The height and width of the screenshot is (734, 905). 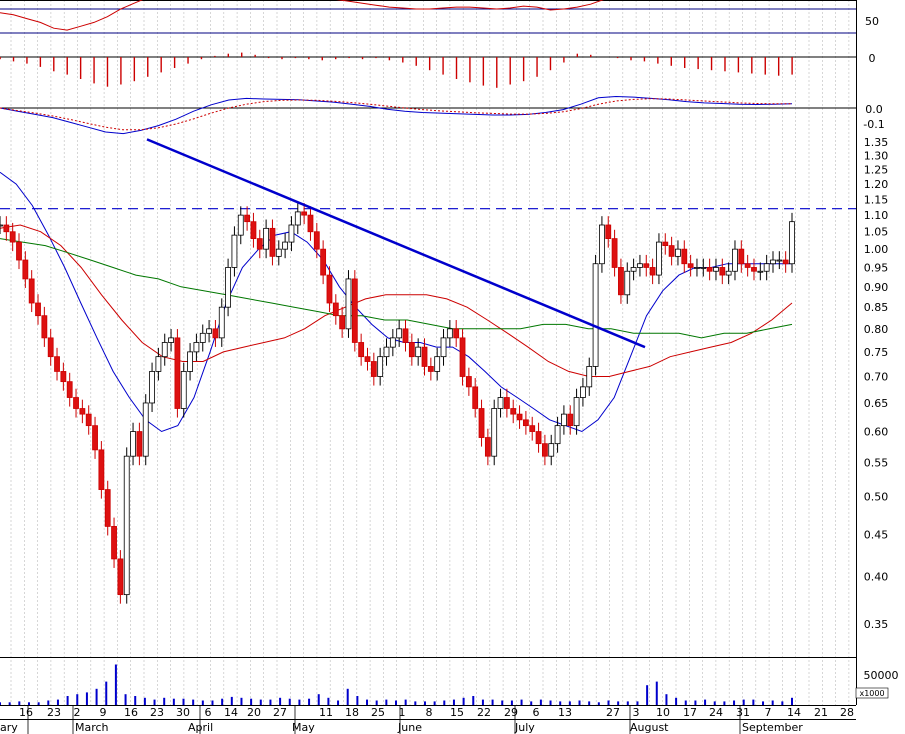 What do you see at coordinates (200, 727) in the screenshot?
I see `month-label: April` at bounding box center [200, 727].